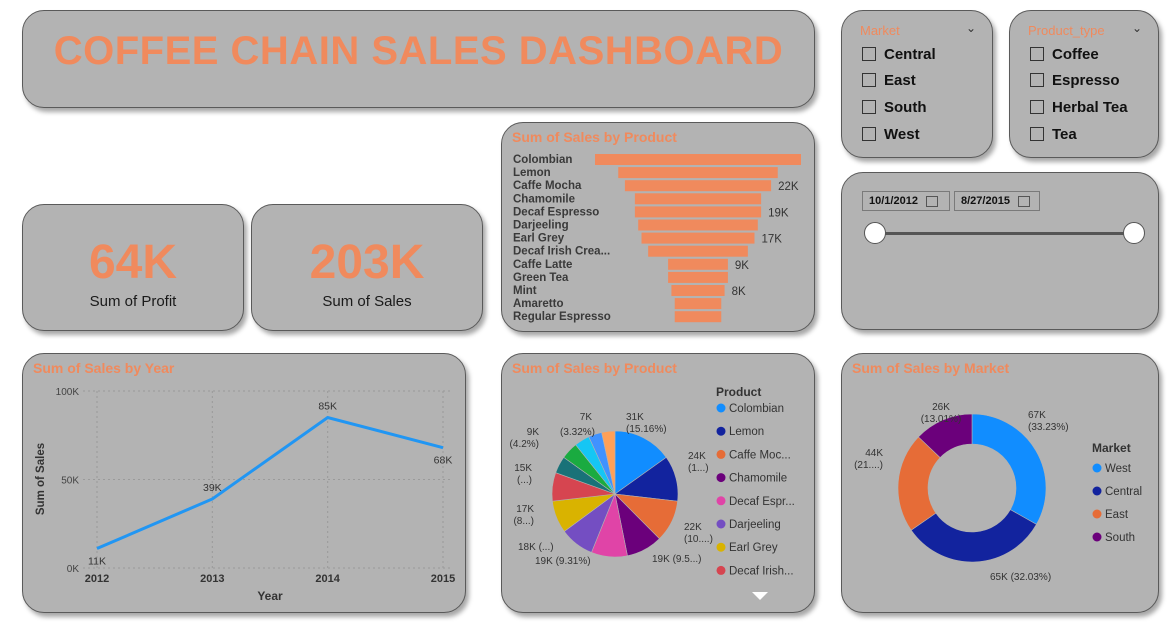 The image size is (1167, 631). I want to click on legend-title: Product, so click(738, 392).